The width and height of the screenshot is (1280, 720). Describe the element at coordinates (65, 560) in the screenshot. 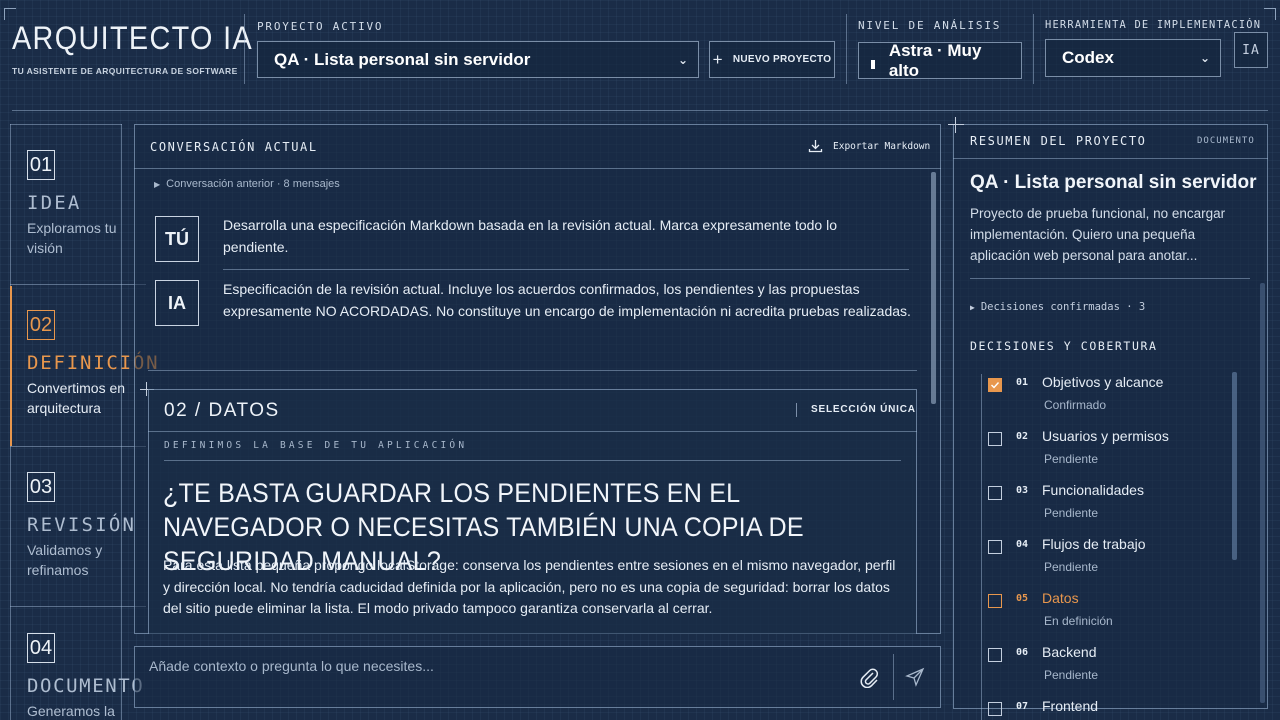

I see `step-description: Validamos y refinamos` at that location.